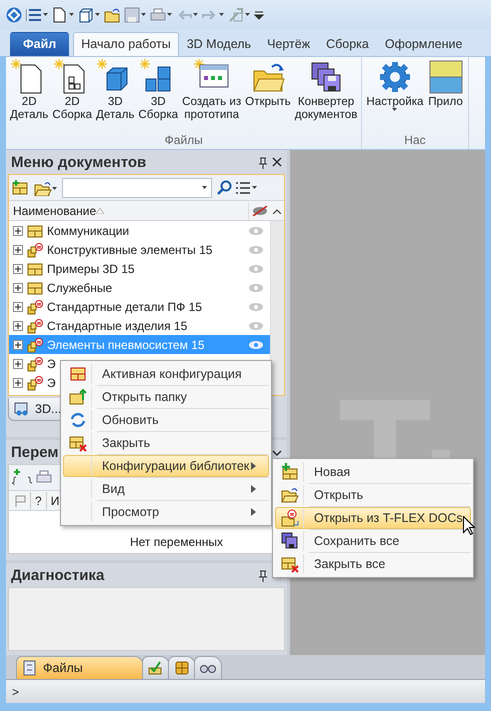 This screenshot has height=711, width=491. I want to click on empty-message: Нет переменных, so click(177, 542).